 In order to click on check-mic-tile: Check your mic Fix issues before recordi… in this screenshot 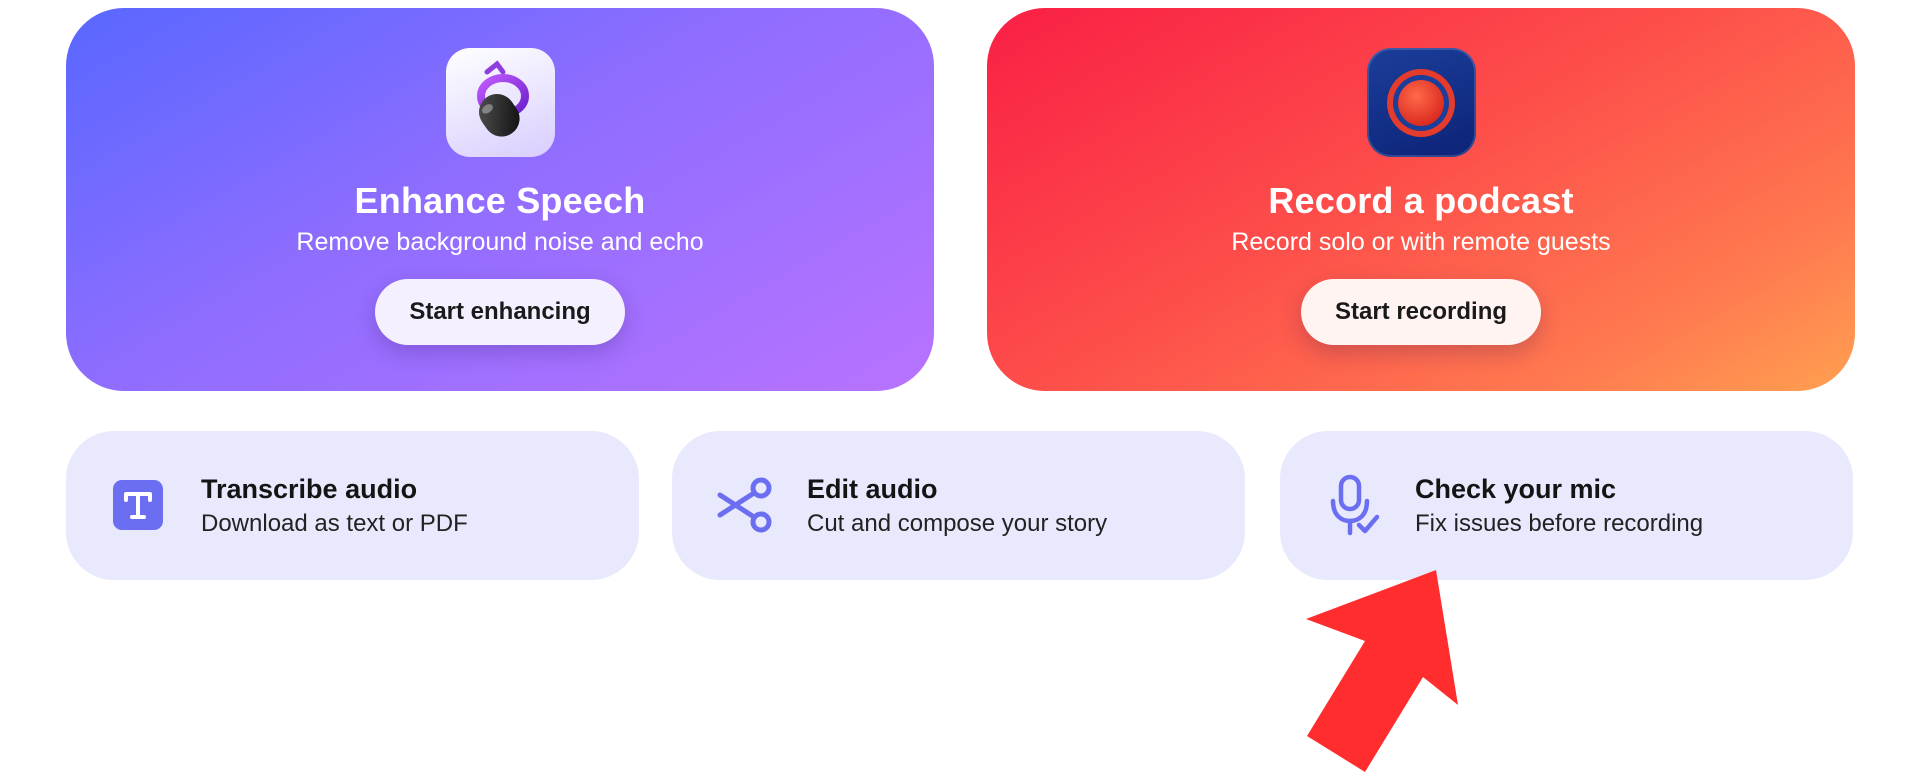, I will do `click(1566, 505)`.